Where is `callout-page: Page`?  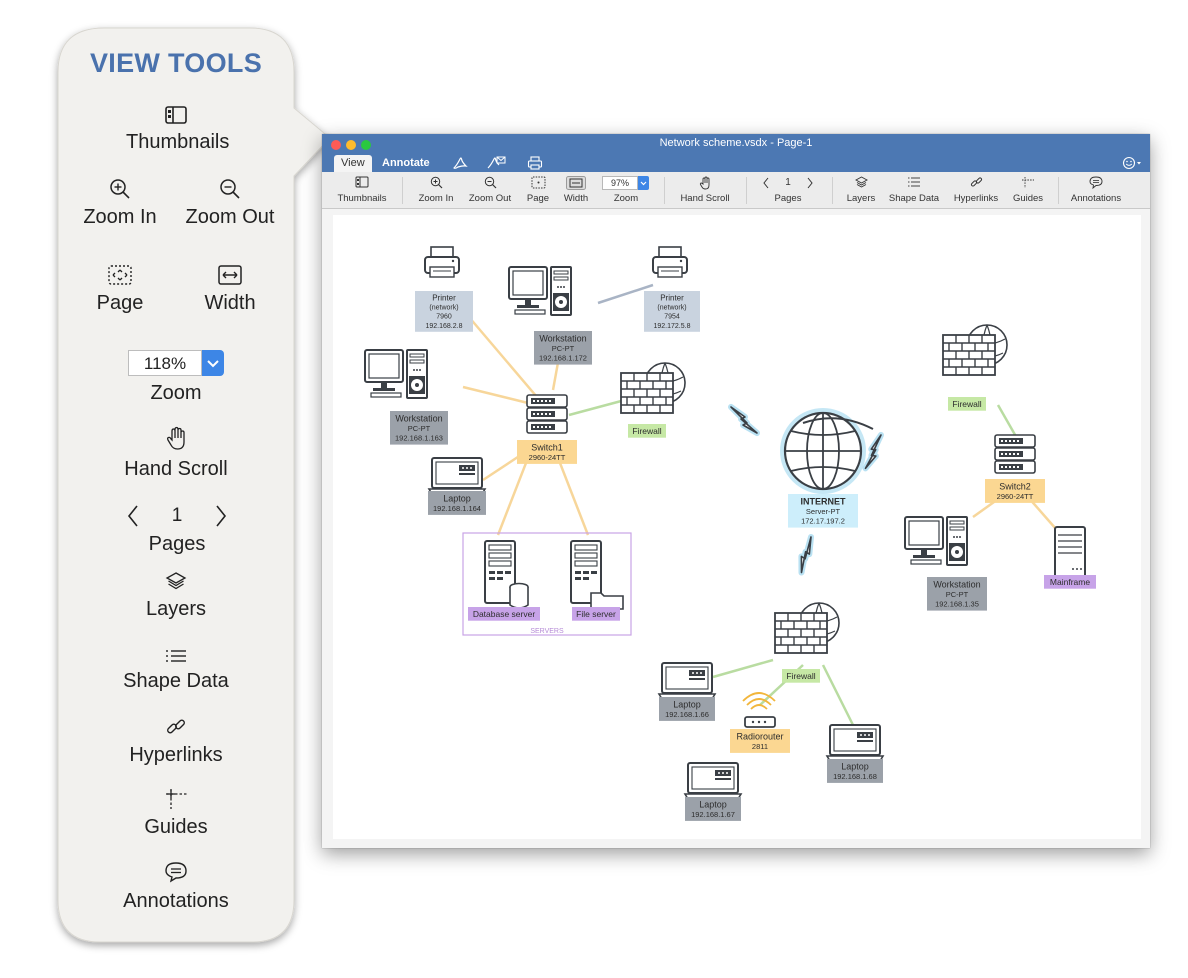 callout-page: Page is located at coordinates (120, 289).